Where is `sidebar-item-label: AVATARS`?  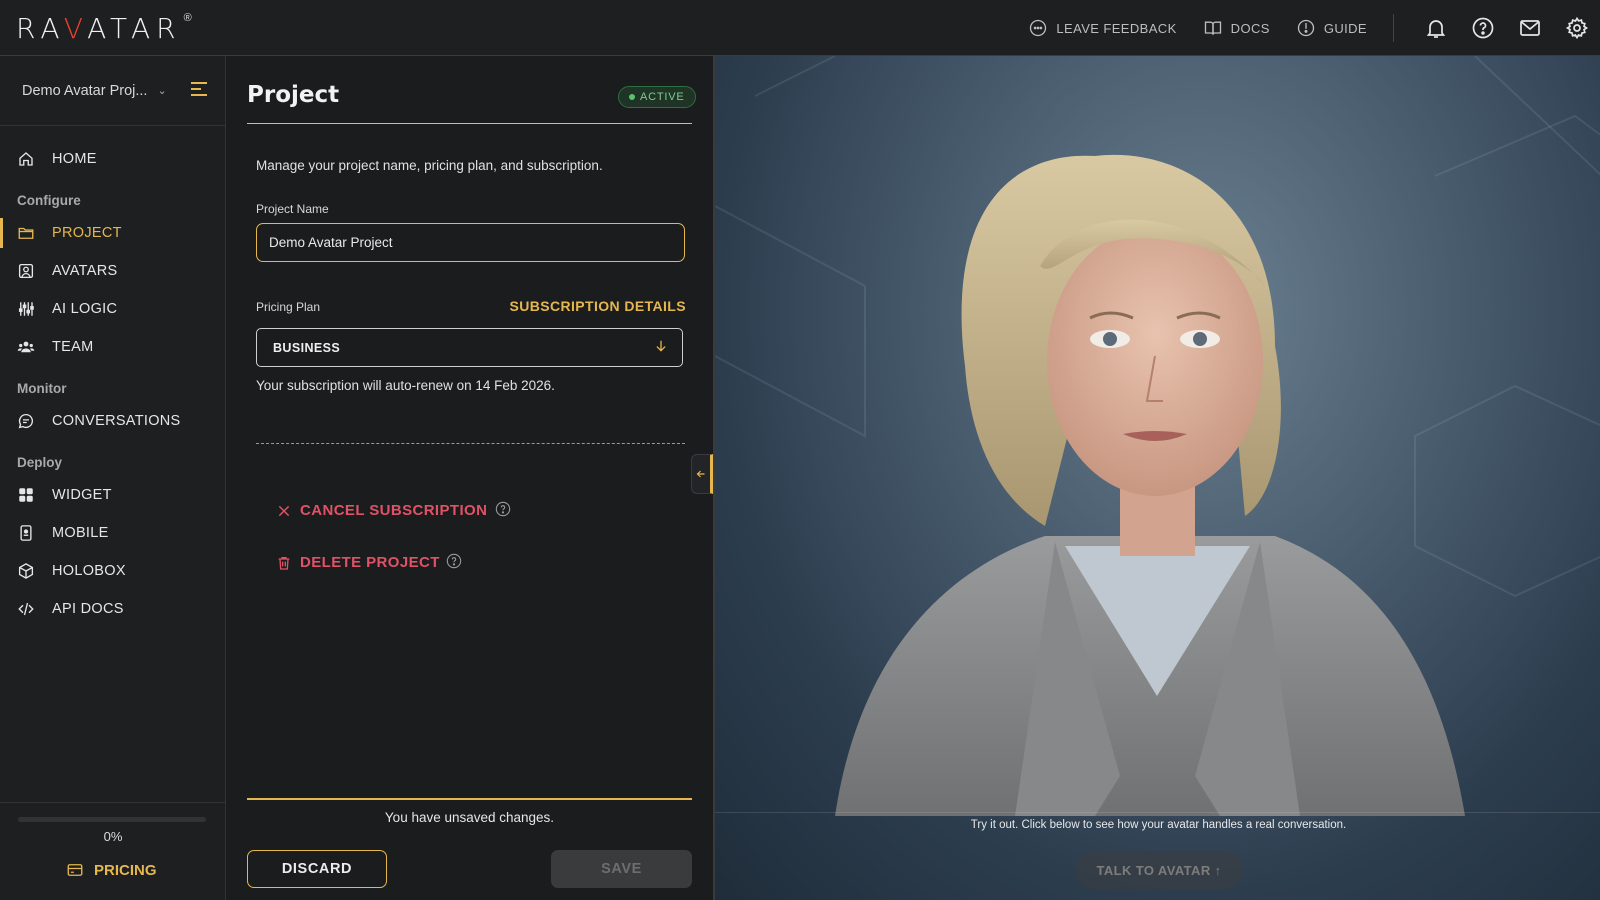
sidebar-item-label: AVATARS is located at coordinates (85, 271).